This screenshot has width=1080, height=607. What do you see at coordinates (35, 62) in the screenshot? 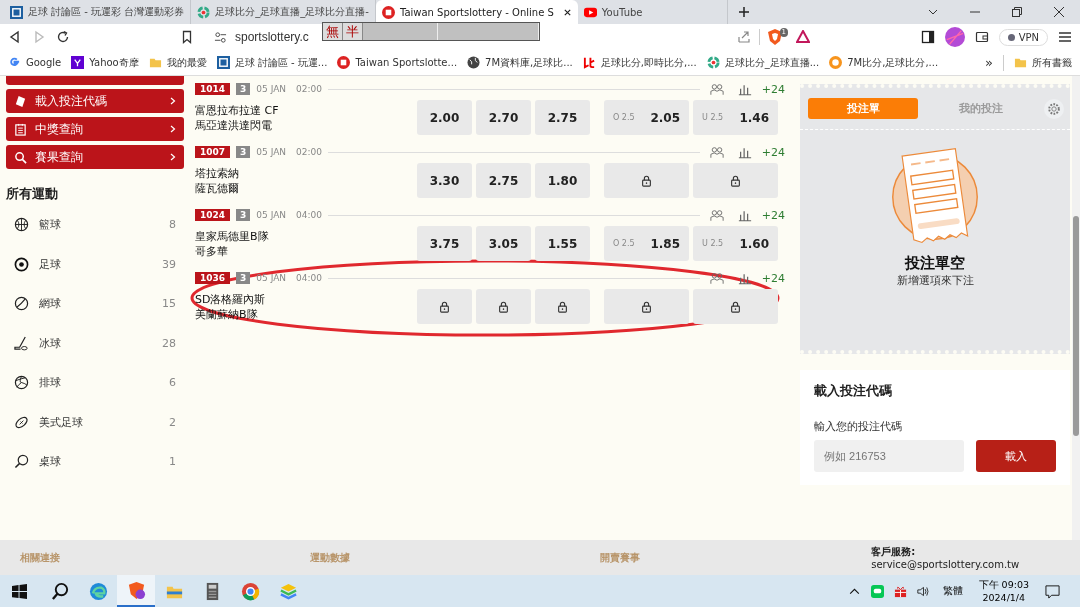
I see `bookmark-item: Google` at bounding box center [35, 62].